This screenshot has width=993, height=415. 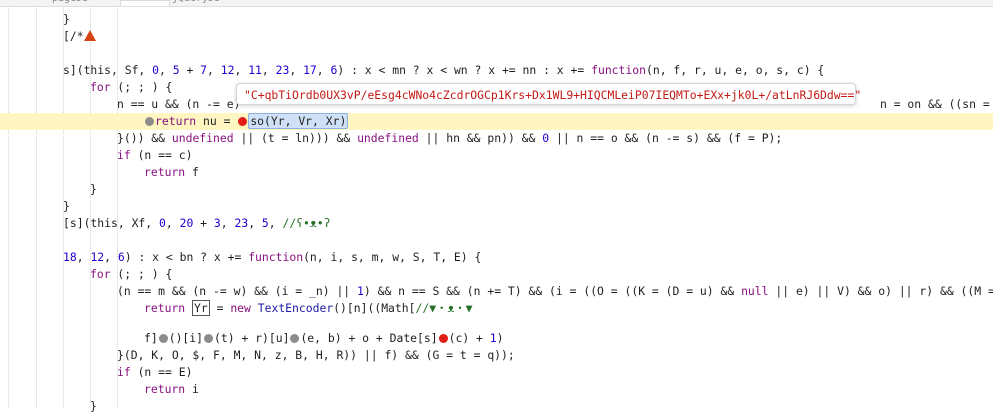 What do you see at coordinates (240, 308) in the screenshot?
I see `keyword-token: new` at bounding box center [240, 308].